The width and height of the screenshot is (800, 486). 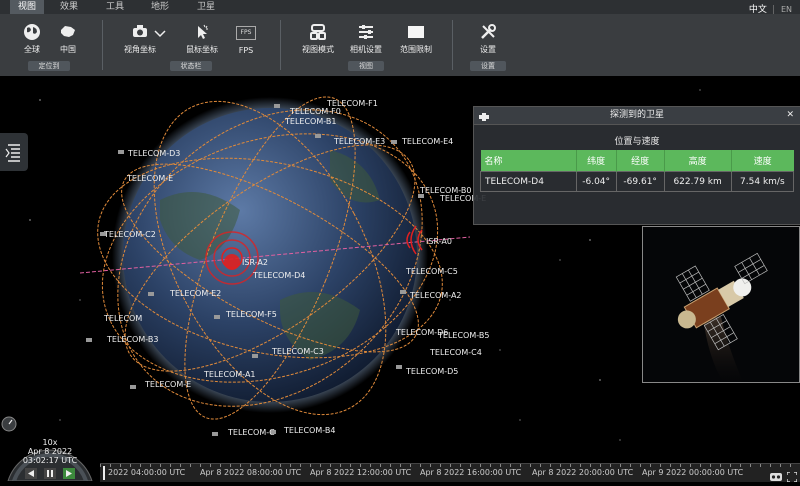 I want to click on col-lon: 经度, so click(x=640, y=161).